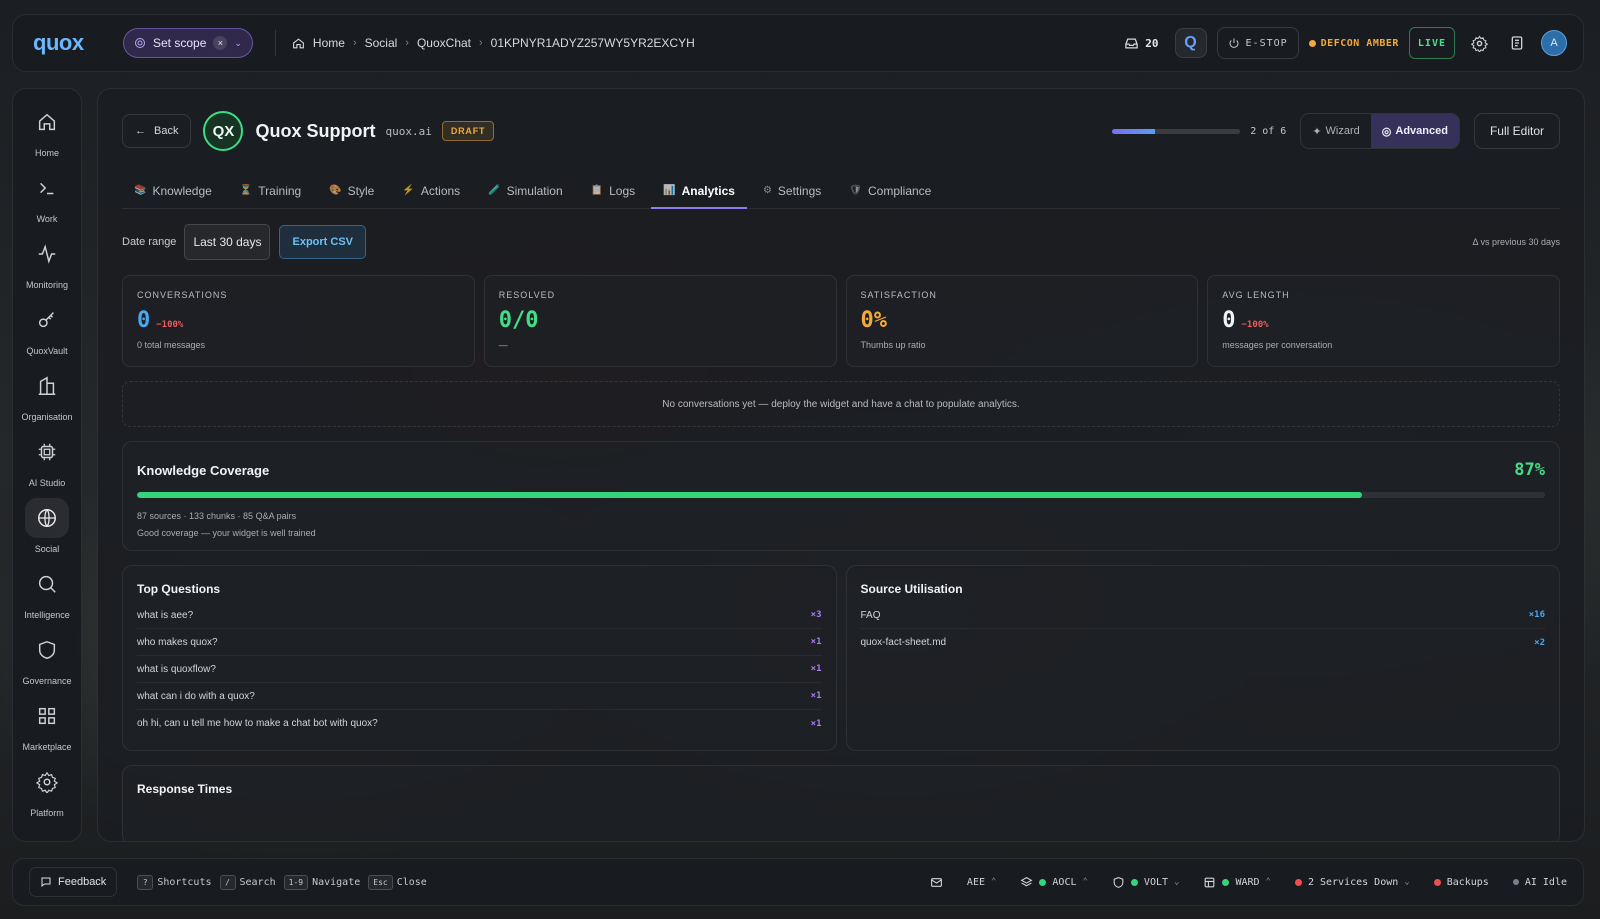 The height and width of the screenshot is (919, 1600). Describe the element at coordinates (699, 191) in the screenshot. I see `tab-analytics: 📊 Analytics` at that location.